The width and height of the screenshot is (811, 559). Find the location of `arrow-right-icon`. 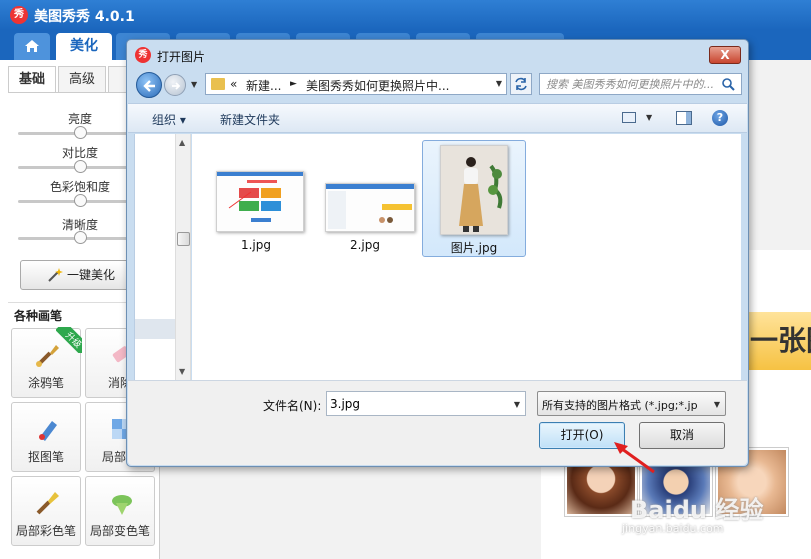

arrow-right-icon is located at coordinates (176, 86).